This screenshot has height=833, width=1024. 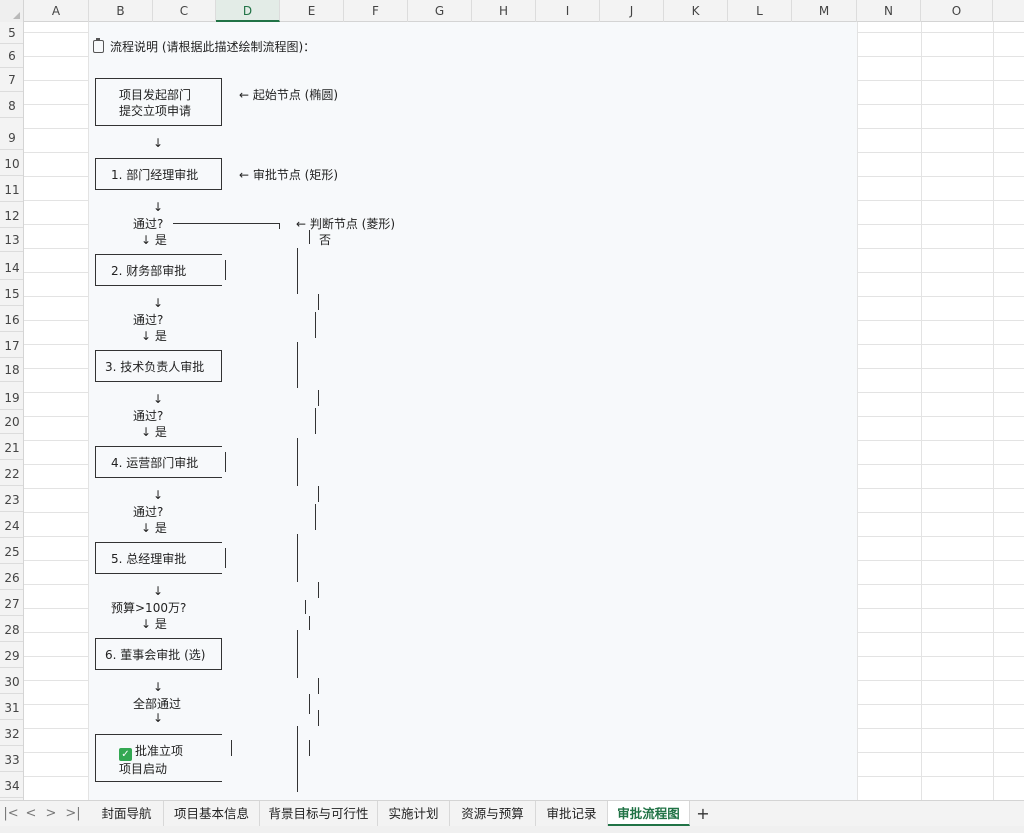 I want to click on row-header: 11, so click(x=11, y=190).